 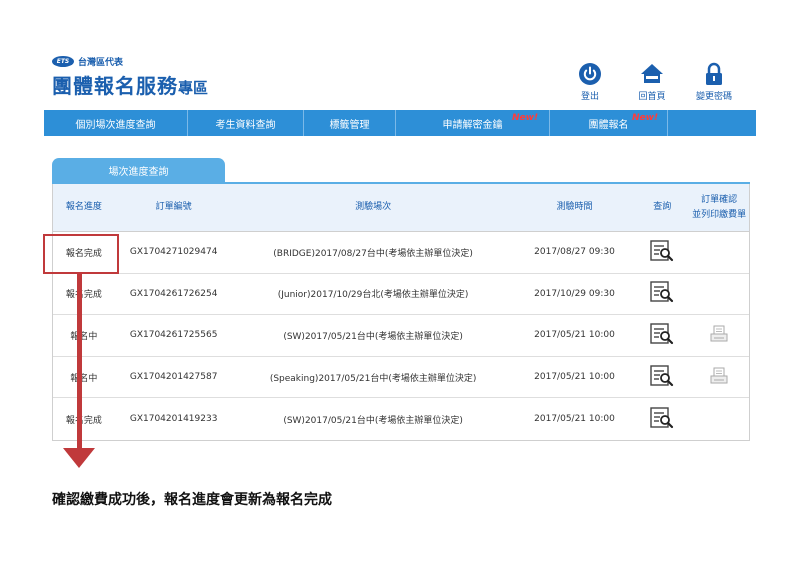 I want to click on session-cell: (Junior)2017/10/29台北(考場依主辦單位決定), so click(x=373, y=295).